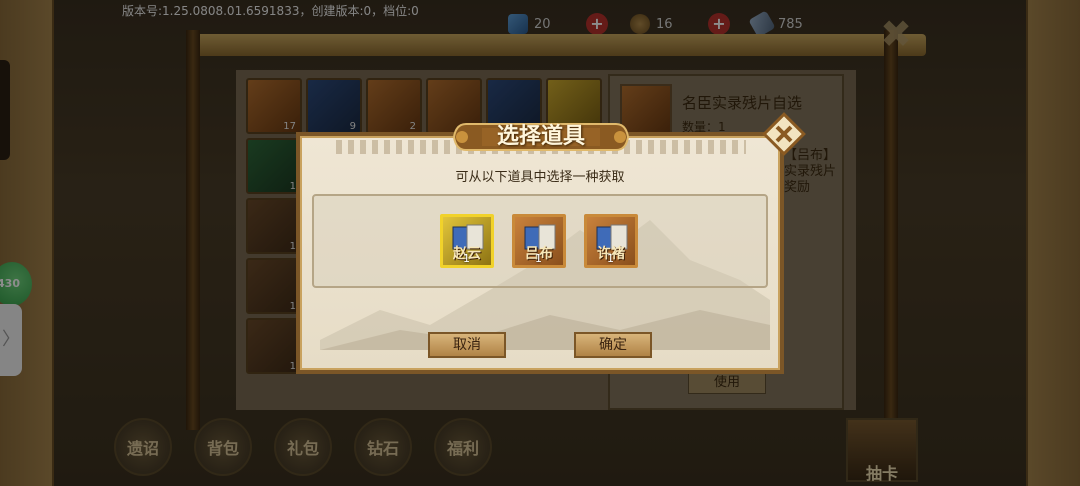 The width and height of the screenshot is (1080, 486). Describe the element at coordinates (540, 136) in the screenshot. I see `modal-title: 选择道具` at that location.